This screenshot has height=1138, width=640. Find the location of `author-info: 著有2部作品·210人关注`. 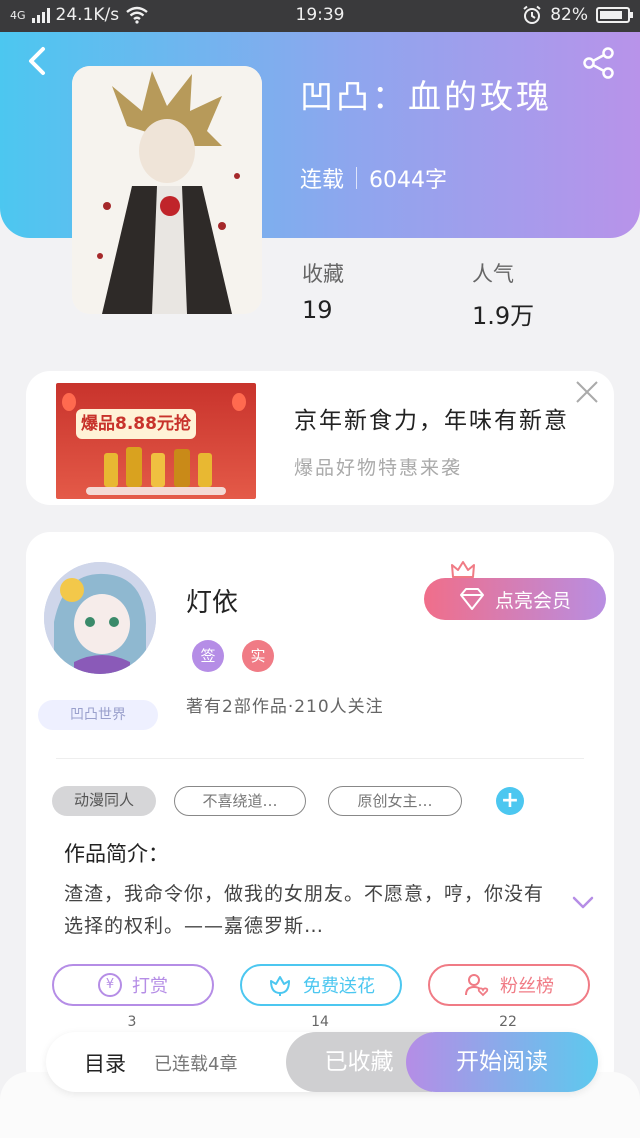

author-info: 著有2部作品·210人关注 is located at coordinates (285, 707).